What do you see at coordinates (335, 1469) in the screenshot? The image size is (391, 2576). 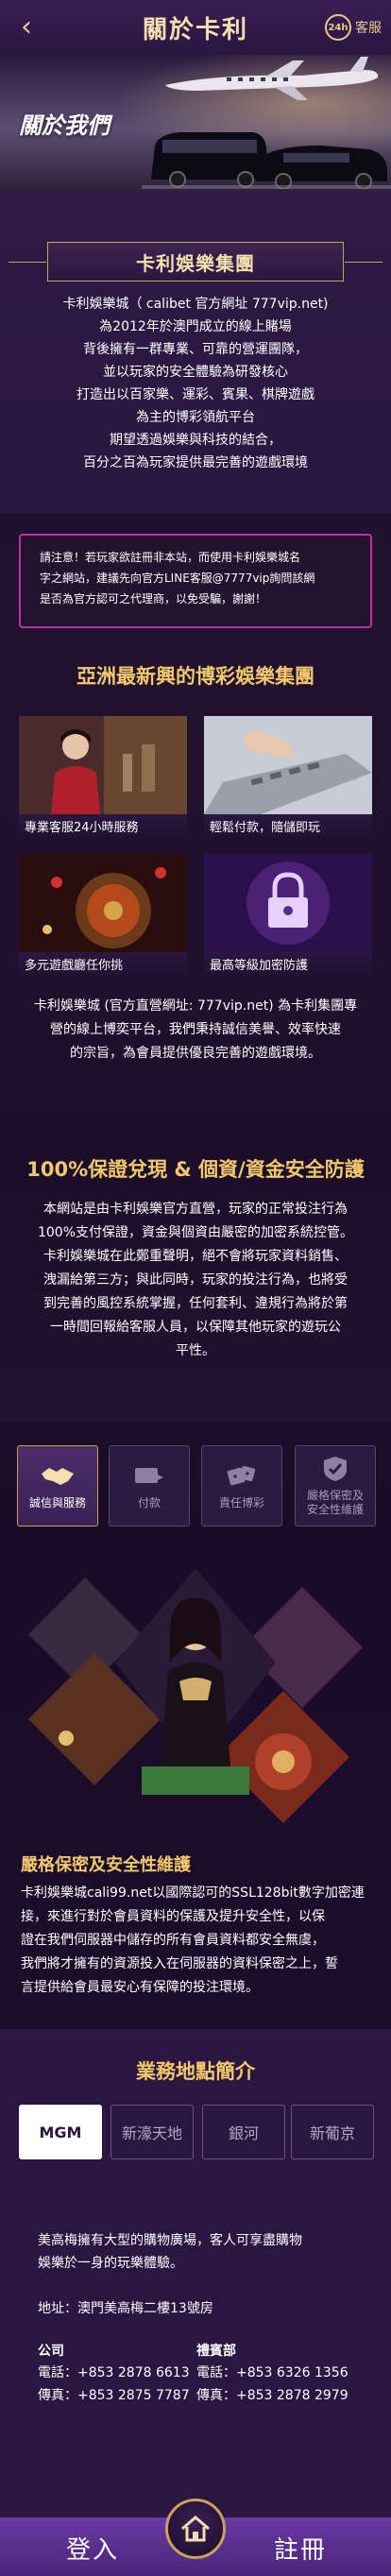 I see `shield-check-icon` at bounding box center [335, 1469].